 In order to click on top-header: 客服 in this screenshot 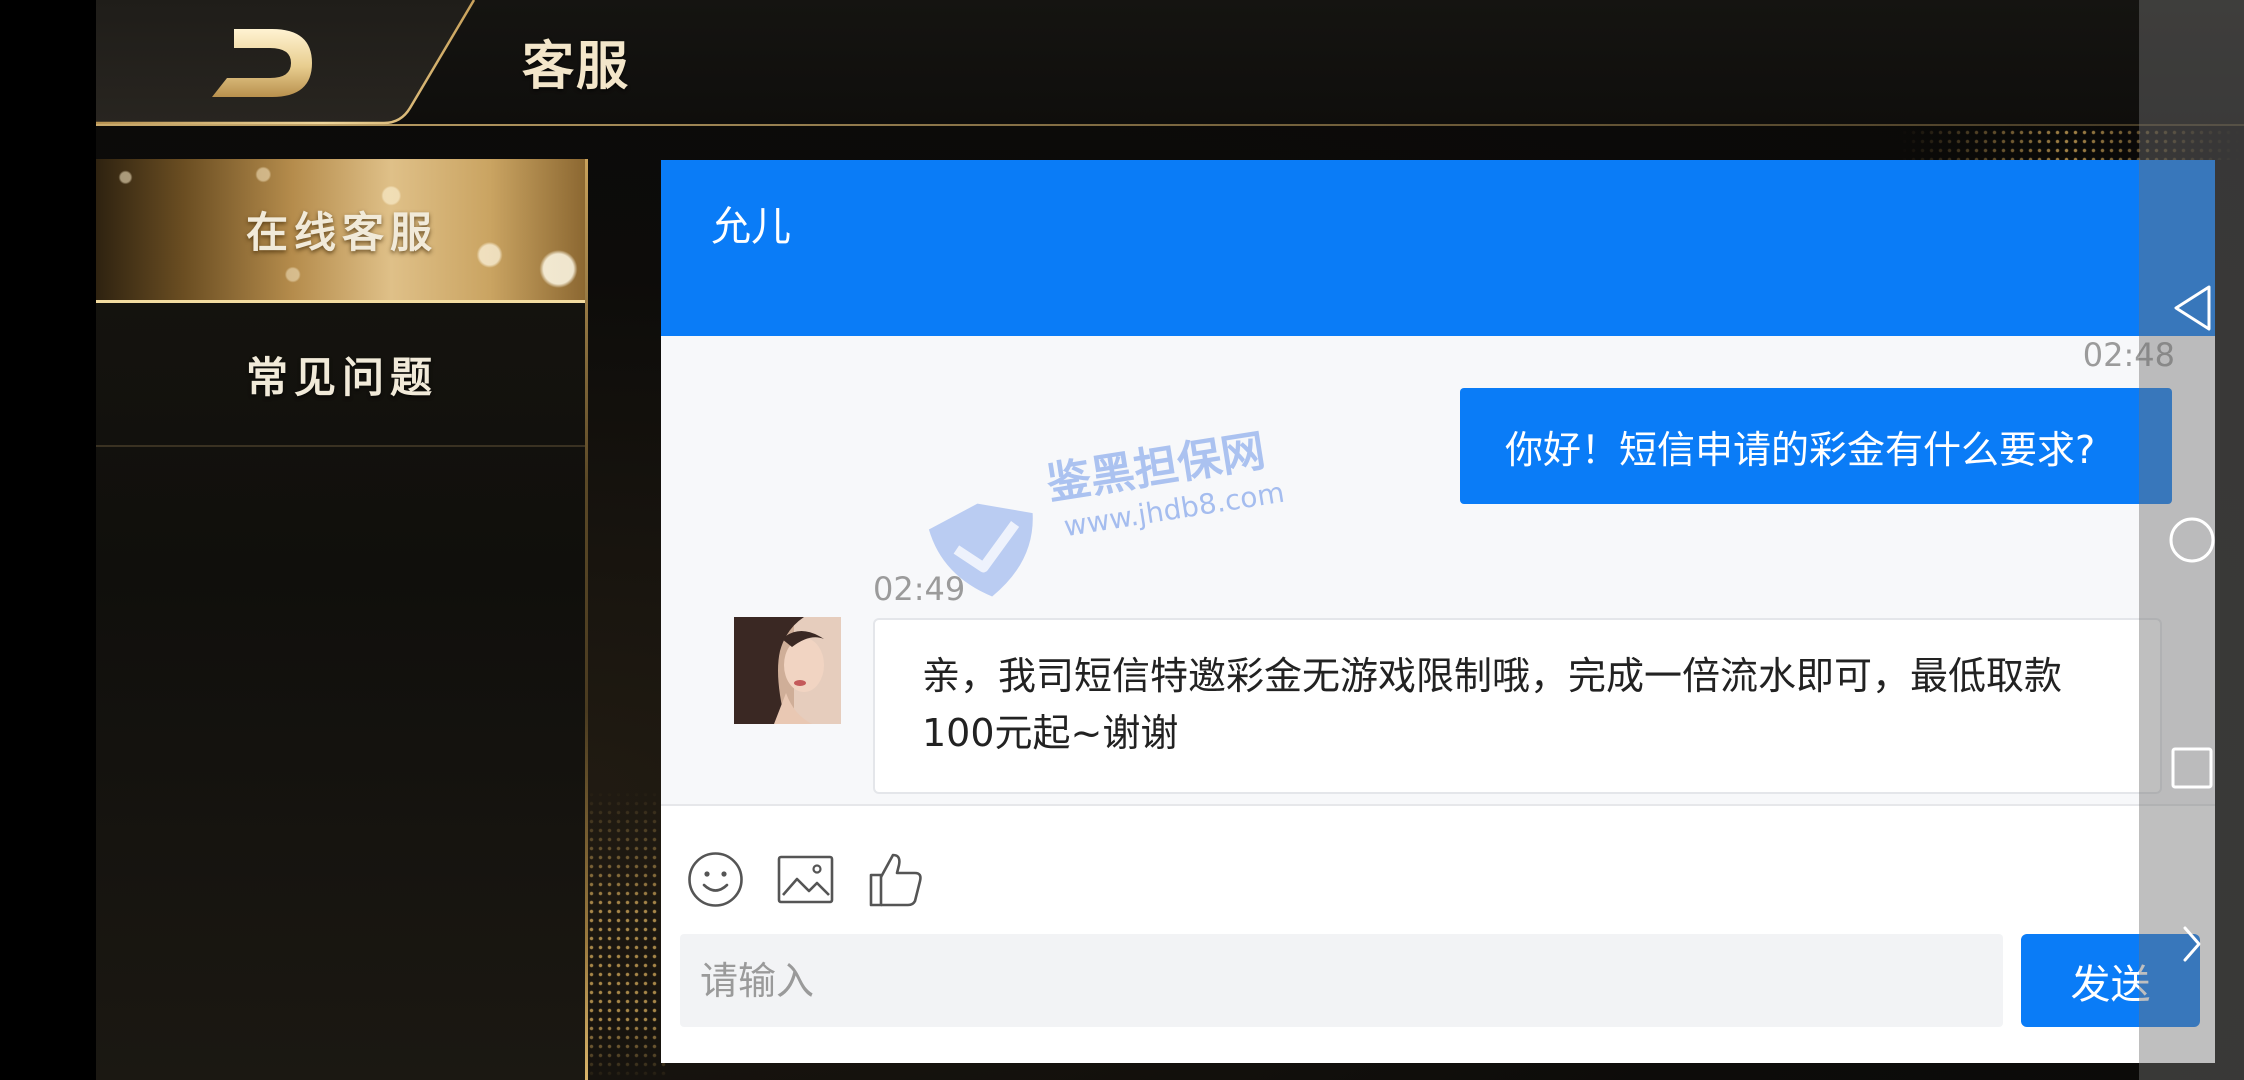, I will do `click(1170, 63)`.